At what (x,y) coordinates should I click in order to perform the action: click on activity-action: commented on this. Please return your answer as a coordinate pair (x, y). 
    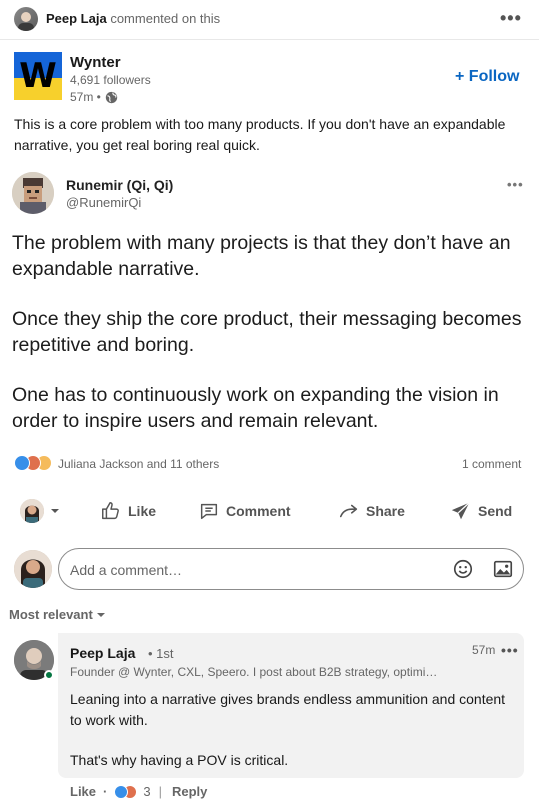
    Looking at the image, I should click on (165, 18).